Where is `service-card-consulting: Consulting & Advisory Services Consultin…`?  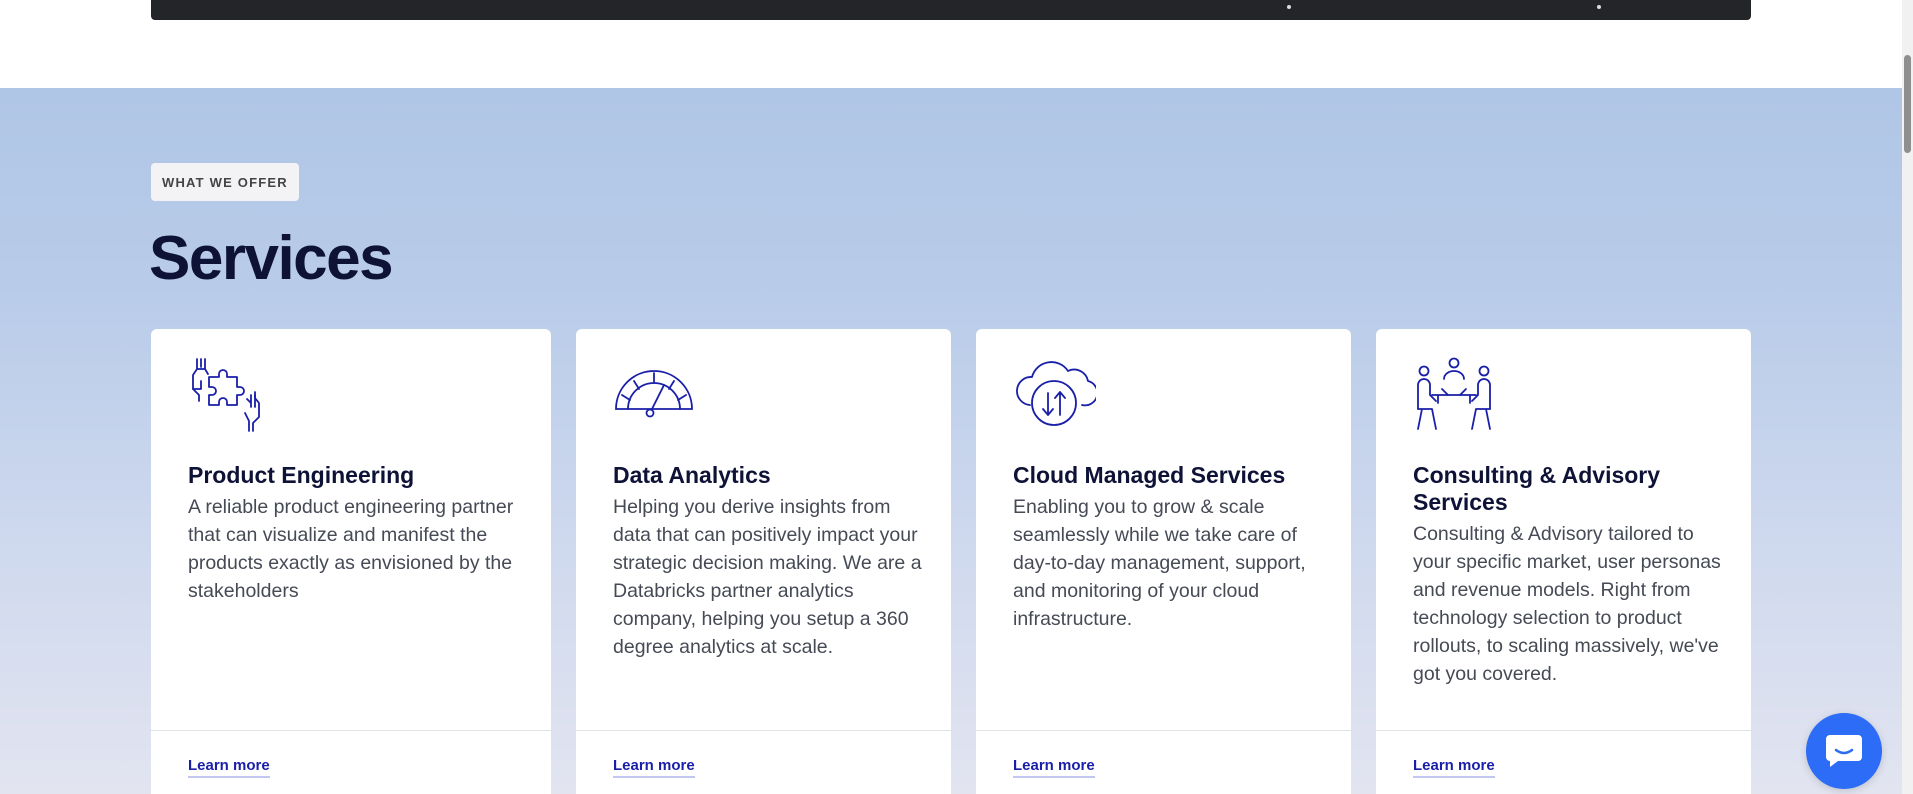
service-card-consulting: Consulting & Advisory Services Consultin… is located at coordinates (1563, 561).